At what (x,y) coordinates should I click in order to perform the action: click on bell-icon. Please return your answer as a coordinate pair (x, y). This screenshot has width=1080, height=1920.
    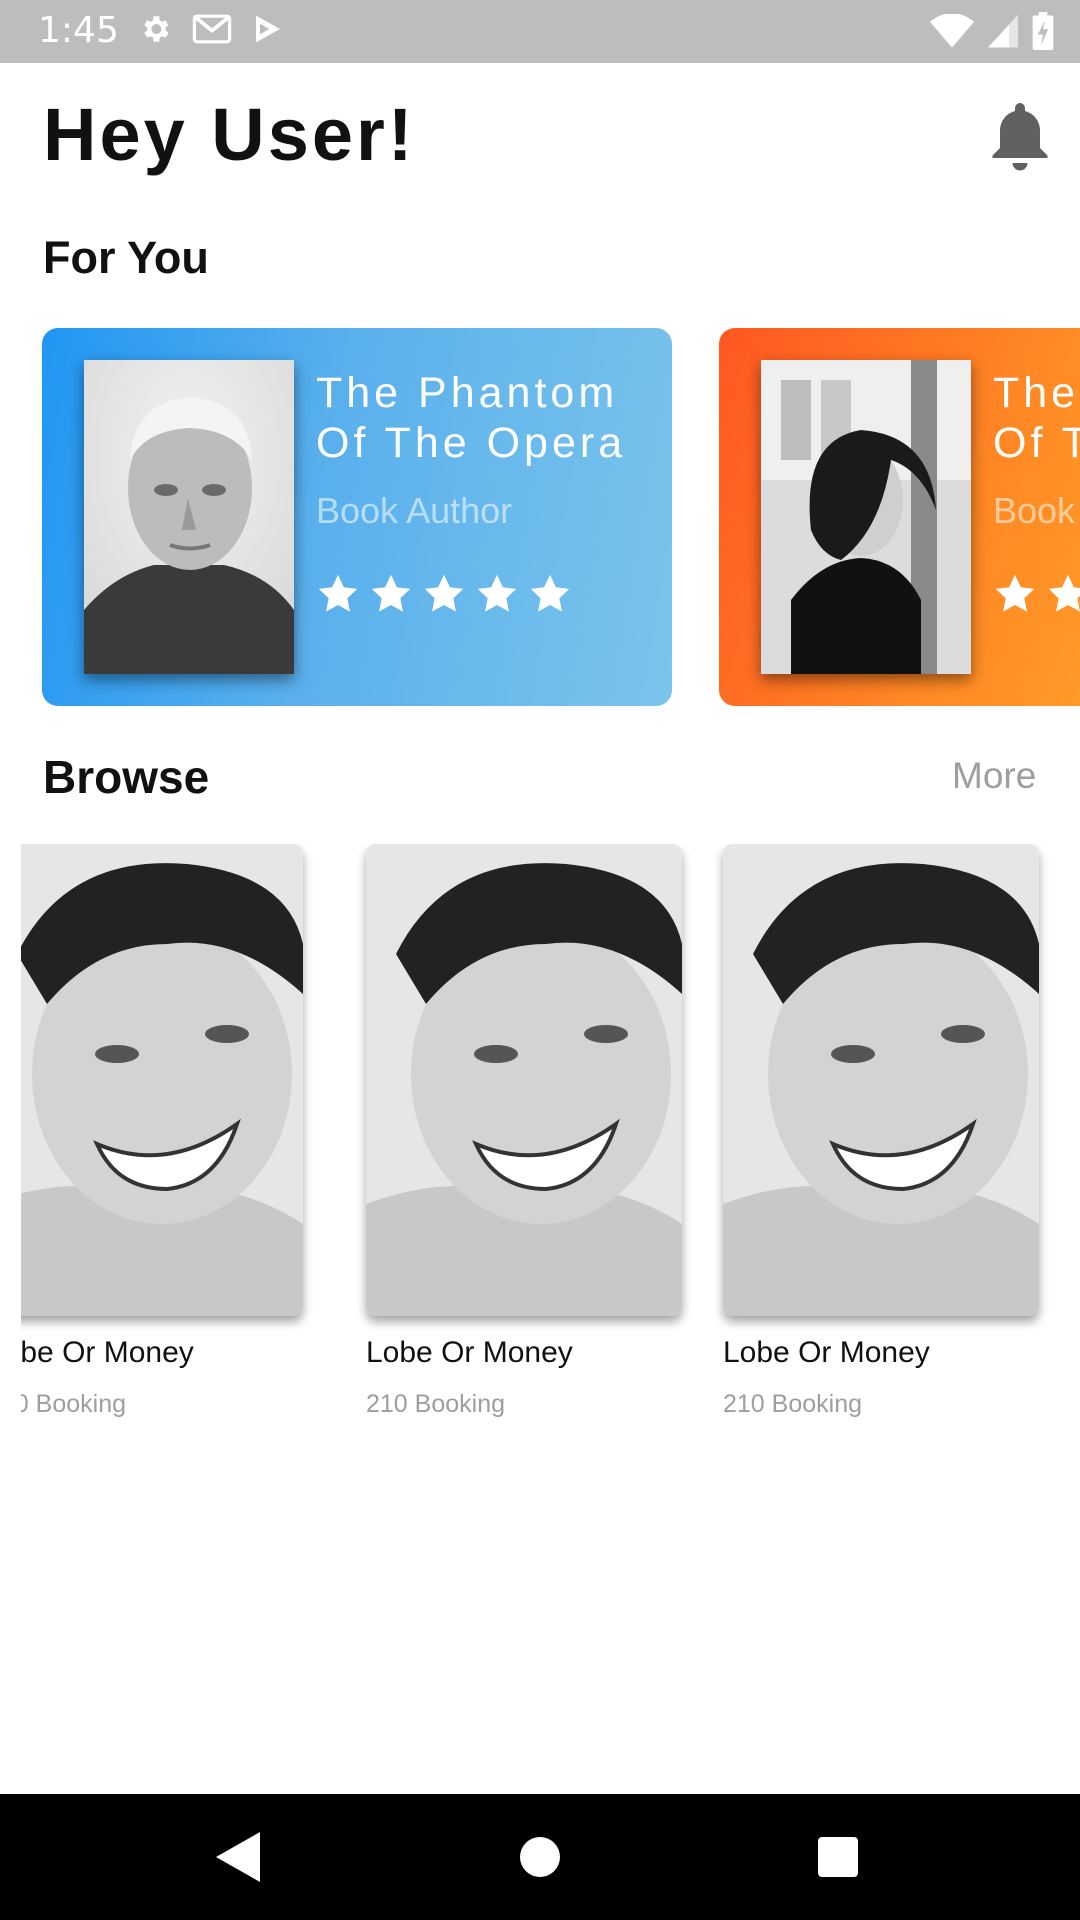
    Looking at the image, I should click on (1020, 137).